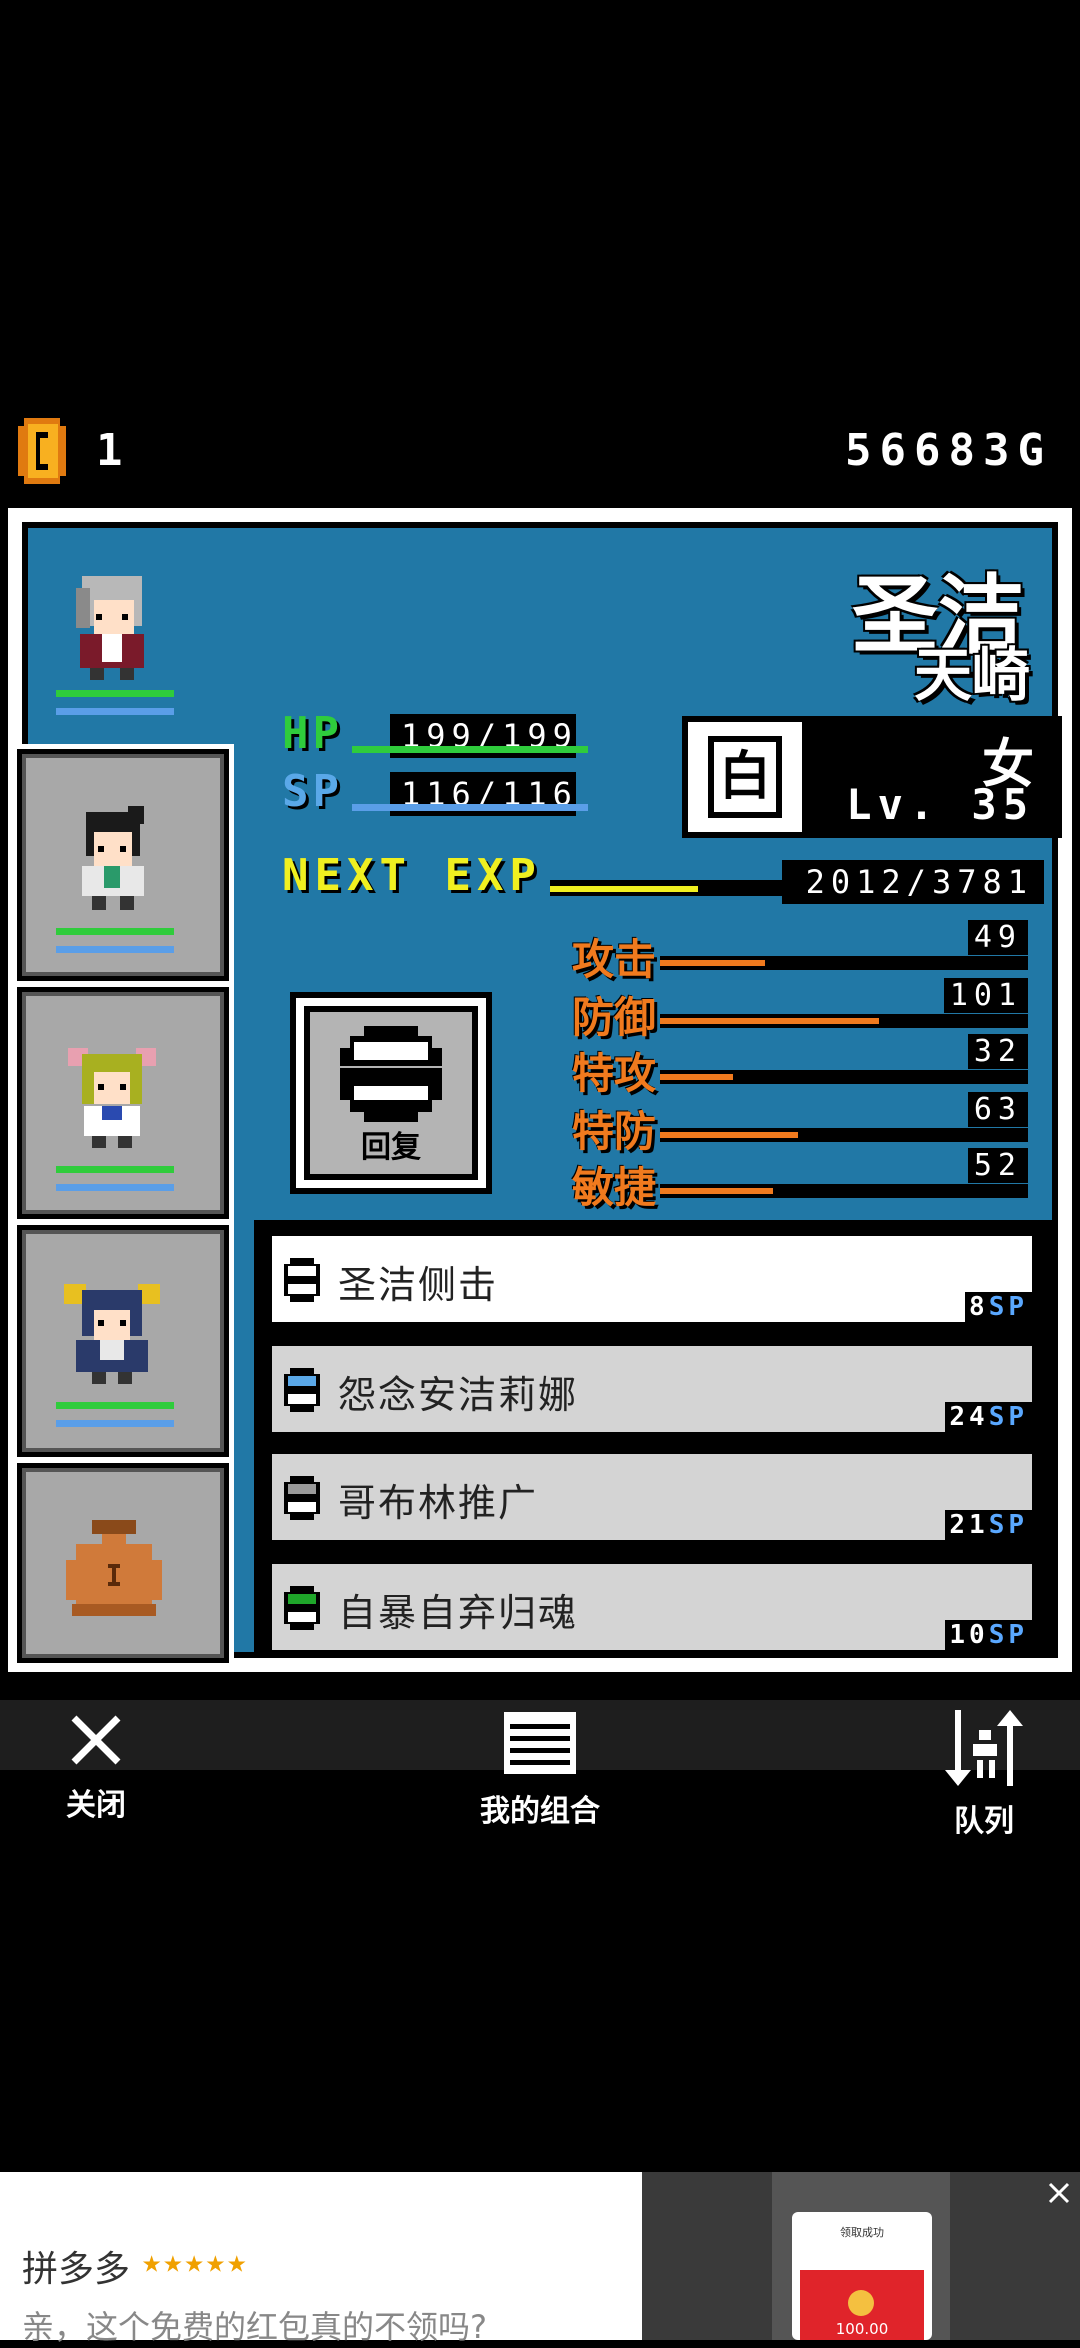  Describe the element at coordinates (470, 749) in the screenshot. I see `hp-bar` at that location.